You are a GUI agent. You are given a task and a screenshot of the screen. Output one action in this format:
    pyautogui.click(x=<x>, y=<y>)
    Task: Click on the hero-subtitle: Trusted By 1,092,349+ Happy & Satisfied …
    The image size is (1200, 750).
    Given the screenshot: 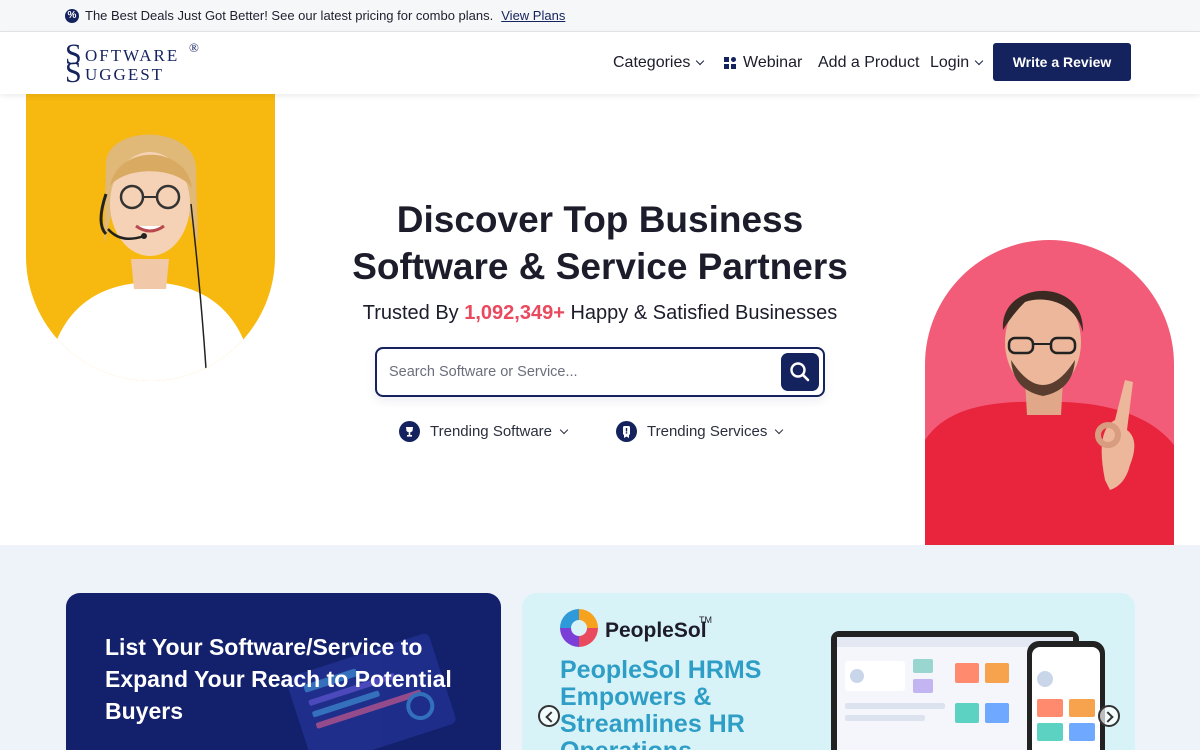 What is the action you would take?
    pyautogui.click(x=600, y=313)
    